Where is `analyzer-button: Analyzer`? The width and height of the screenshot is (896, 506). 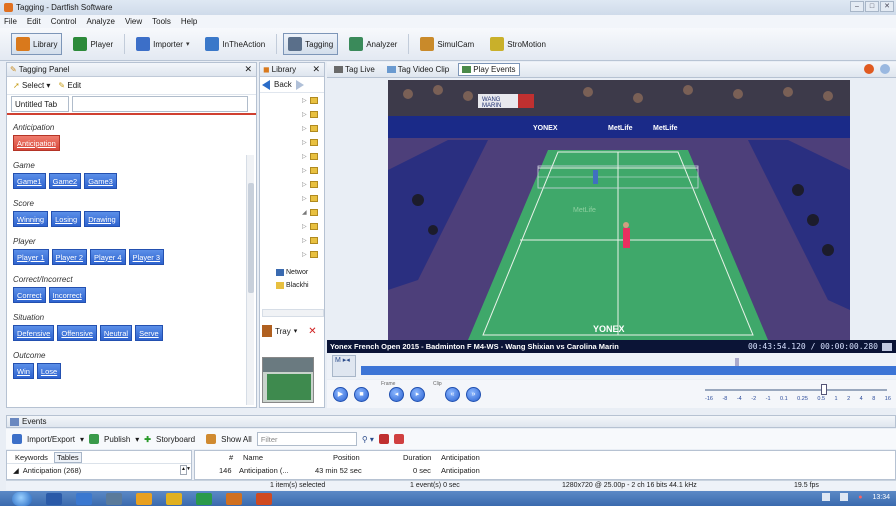
analyzer-button: Analyzer is located at coordinates (373, 44).